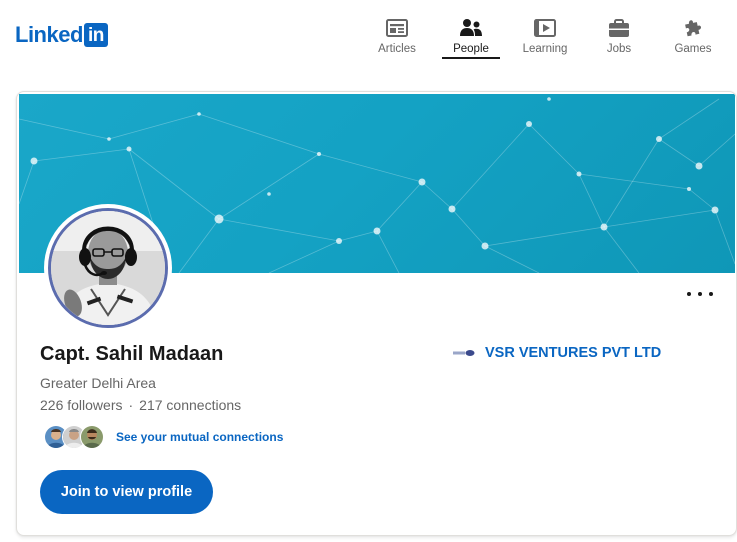 The width and height of the screenshot is (737, 542). Describe the element at coordinates (693, 28) in the screenshot. I see `puzzle-icon` at that location.